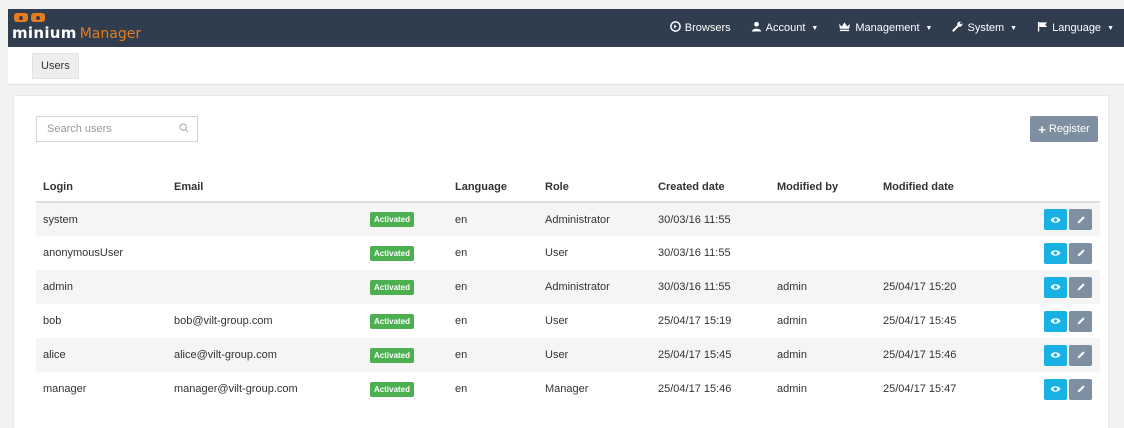 This screenshot has height=428, width=1124. Describe the element at coordinates (695, 321) in the screenshot. I see `cell-created-date: 25/04/17 15:19` at that location.